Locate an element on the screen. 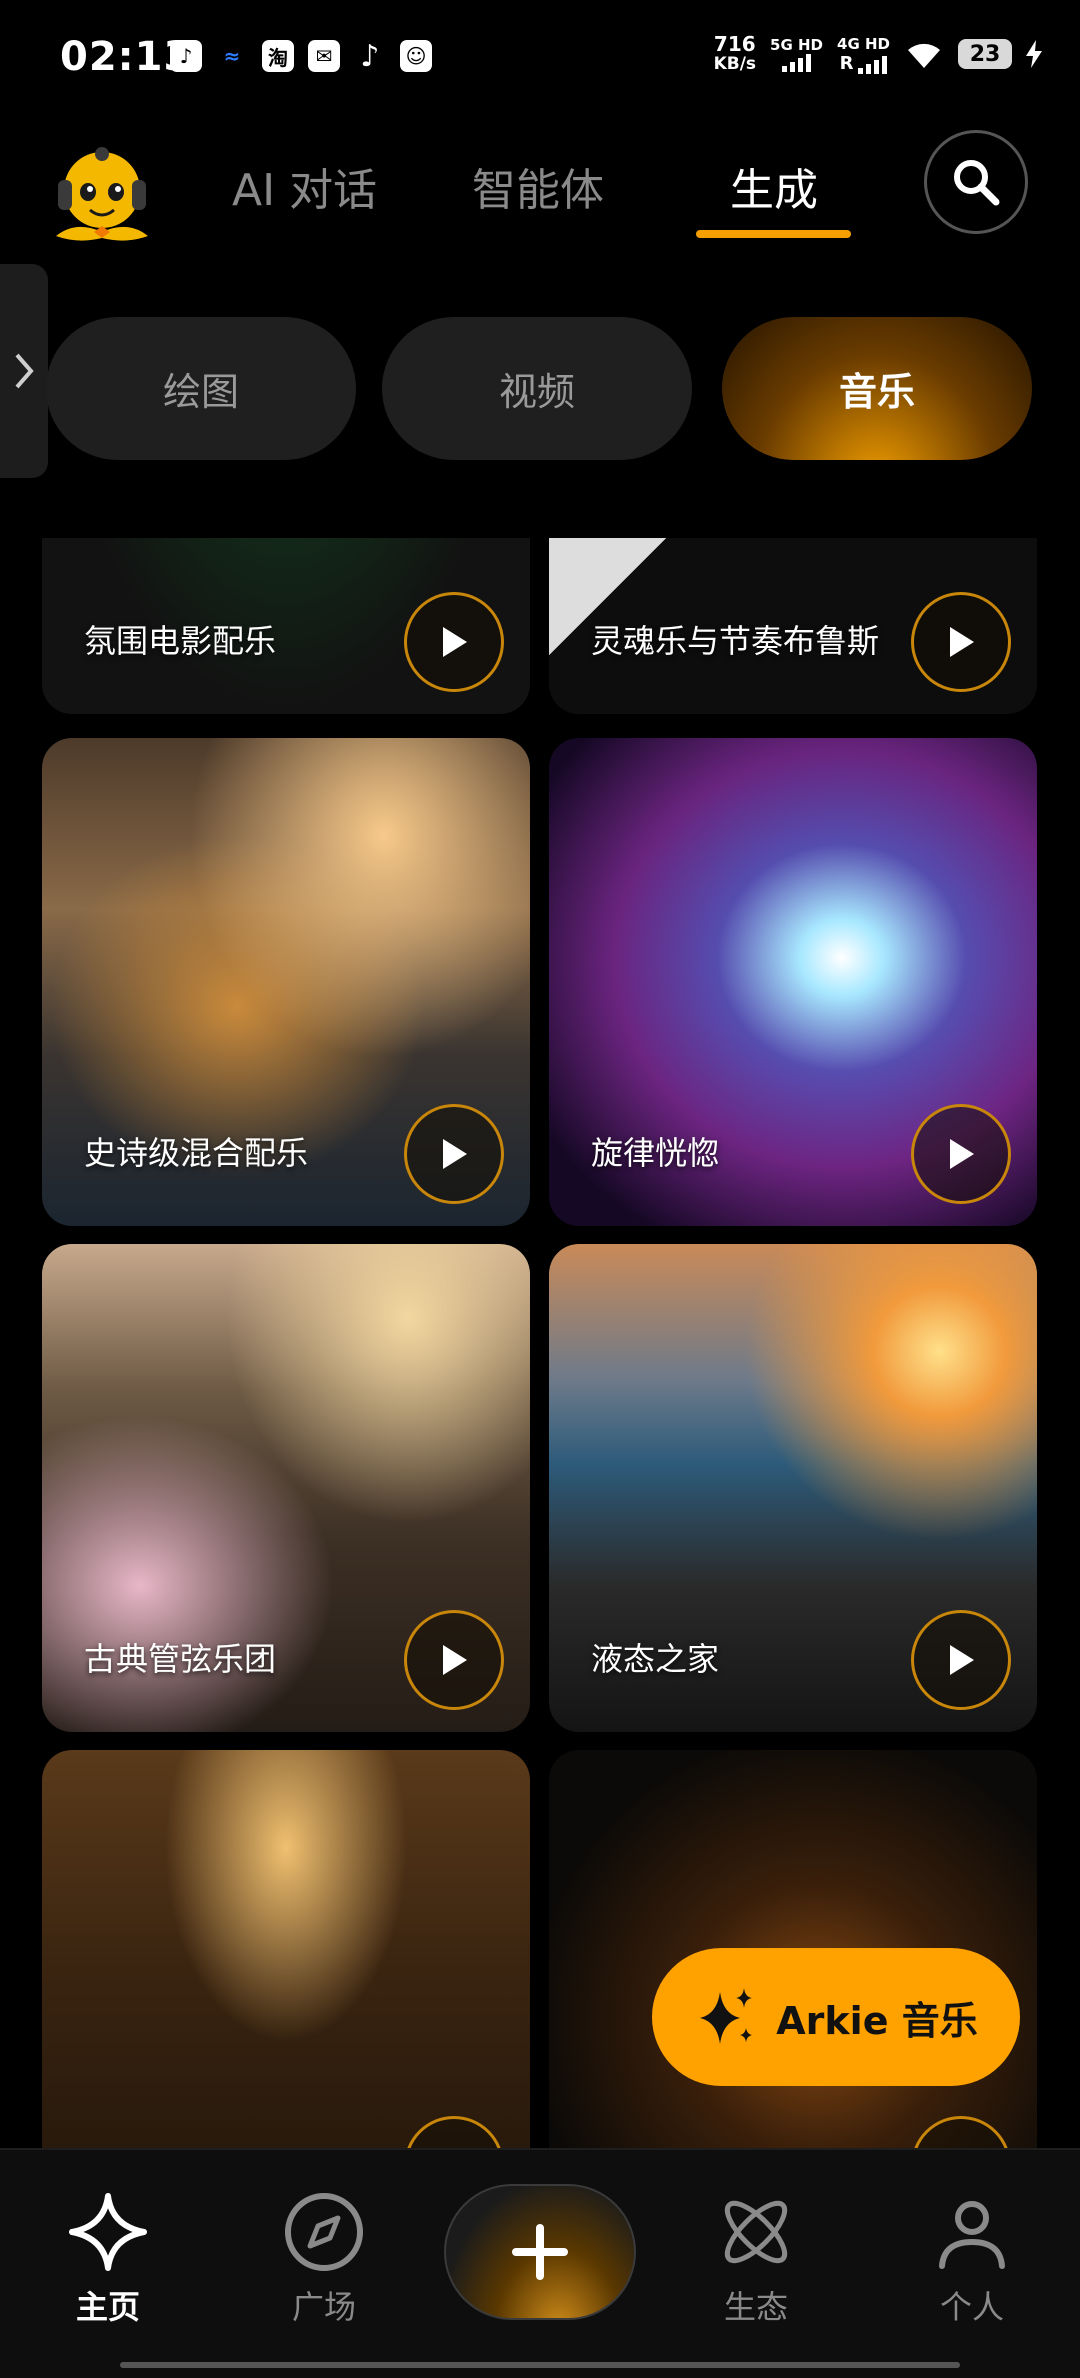 The image size is (1080, 2378). battery-icon: 23 is located at coordinates (985, 54).